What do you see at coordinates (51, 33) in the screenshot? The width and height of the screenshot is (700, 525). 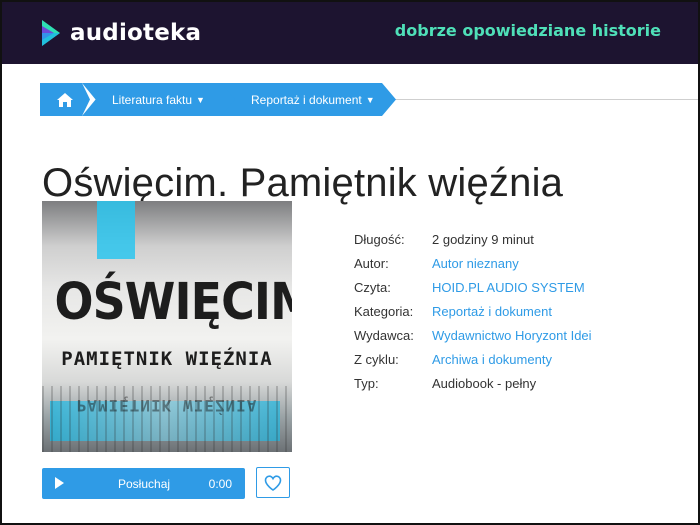 I see `audioteka-logo-icon` at bounding box center [51, 33].